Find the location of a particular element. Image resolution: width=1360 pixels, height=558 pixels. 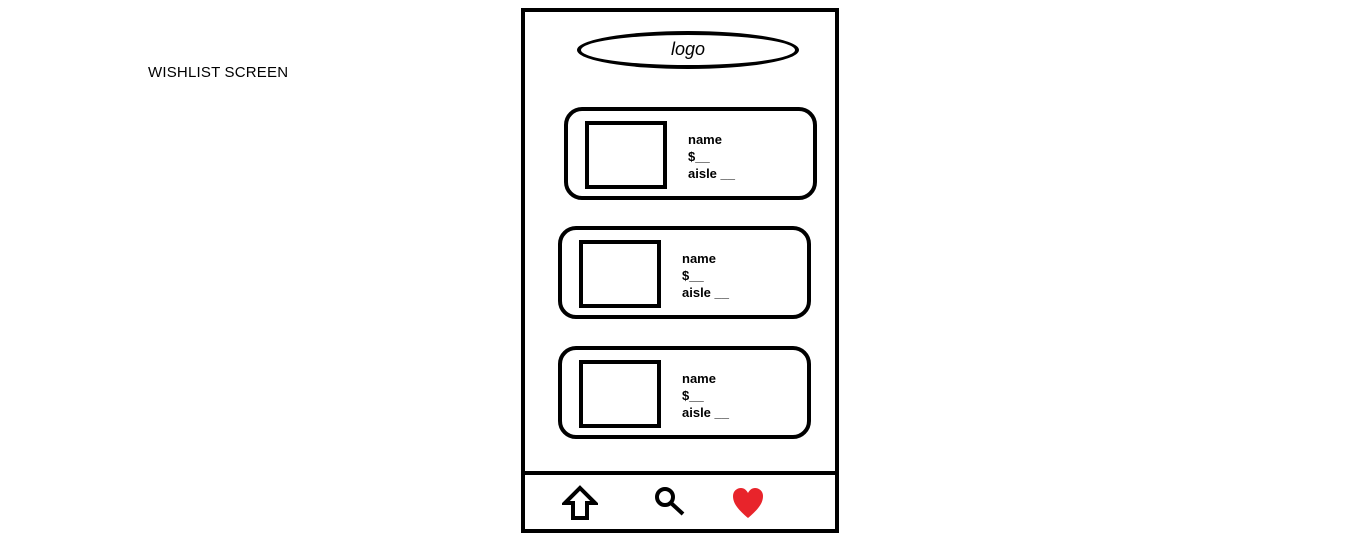

home-icon is located at coordinates (580, 503).